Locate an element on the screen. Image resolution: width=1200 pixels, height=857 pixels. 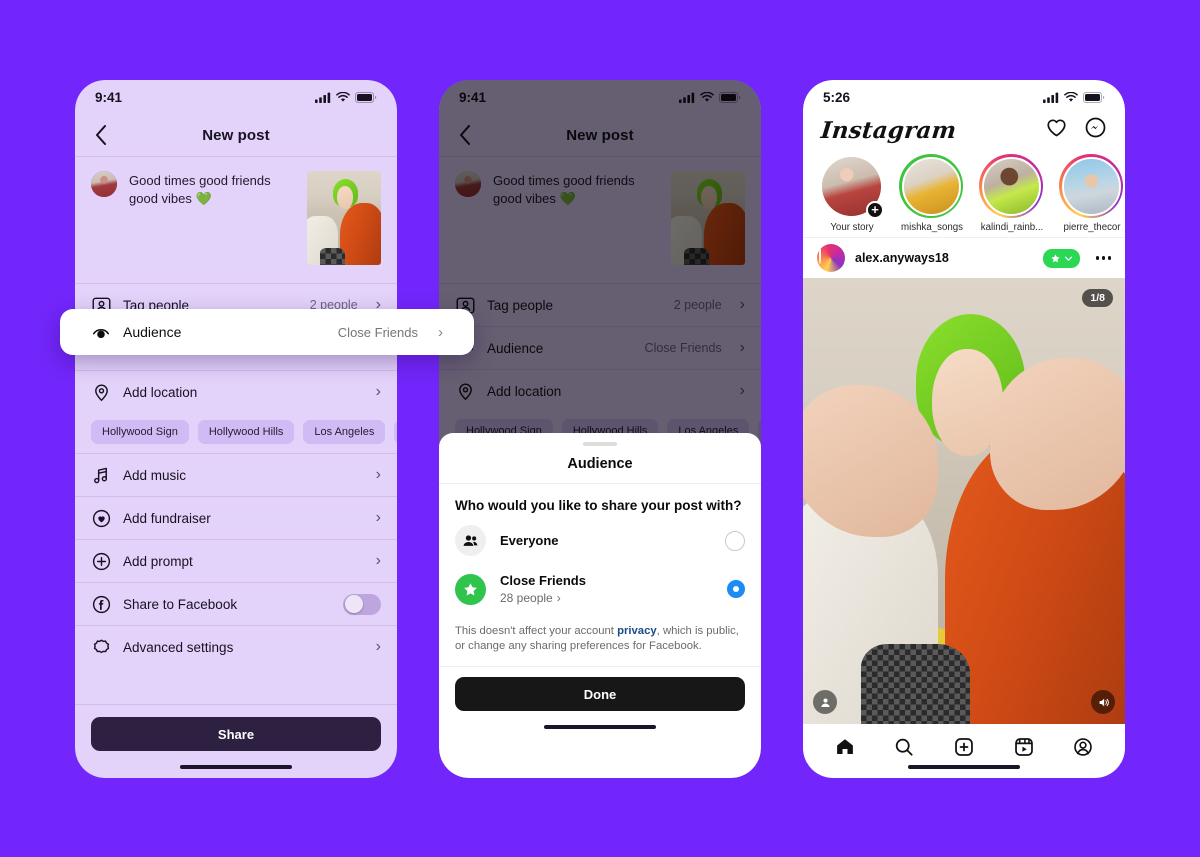
story-name: mishka_songs is located at coordinates (932, 227).